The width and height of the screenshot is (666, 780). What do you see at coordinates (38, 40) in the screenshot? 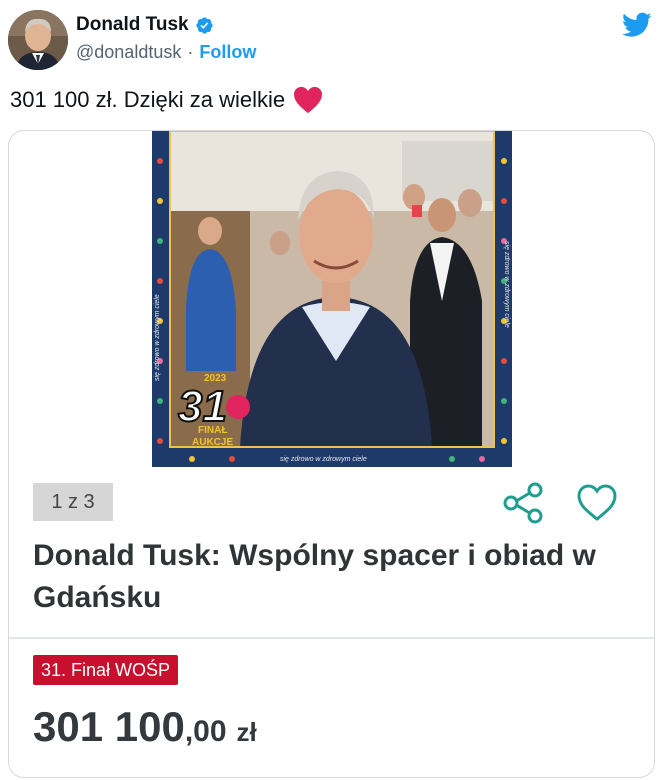
I see `avatar` at bounding box center [38, 40].